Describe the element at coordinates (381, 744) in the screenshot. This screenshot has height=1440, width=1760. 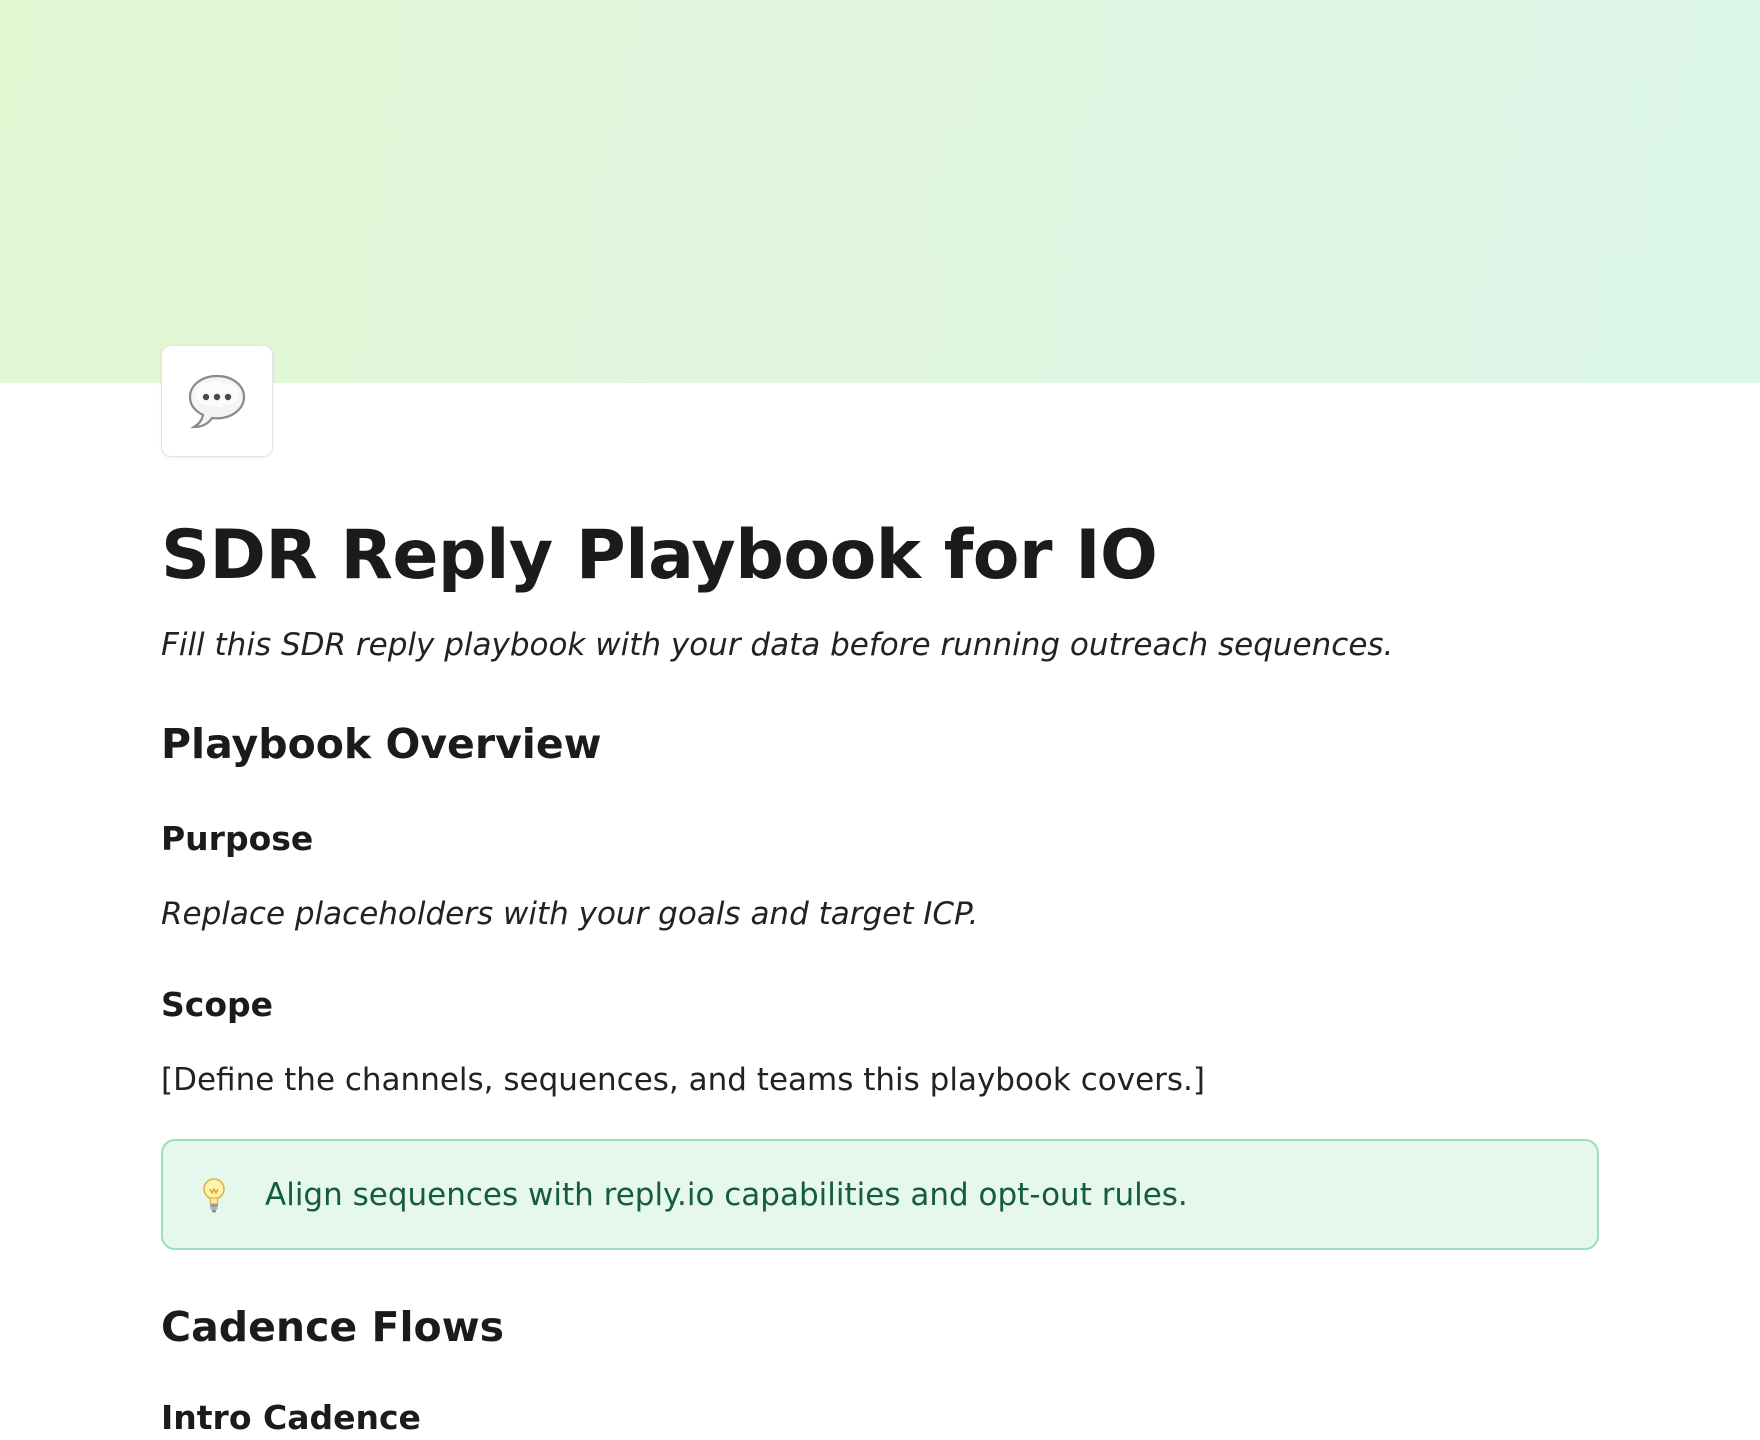
I see `heading-playbook-overview: Playbook Overview` at that location.